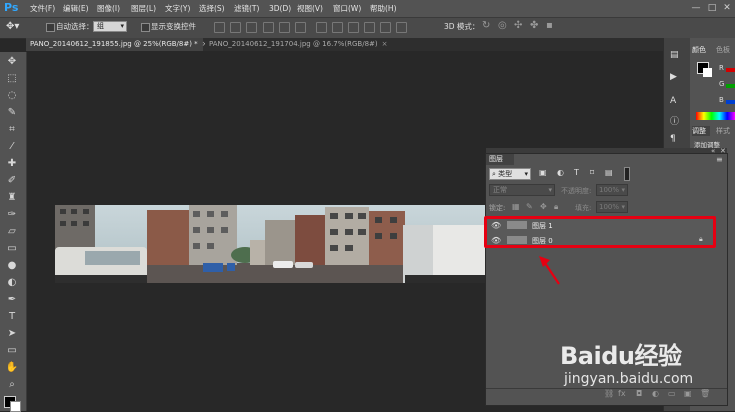  Describe the element at coordinates (560, 172) in the screenshot. I see `filter-adjustment-icon: ◐` at that location.